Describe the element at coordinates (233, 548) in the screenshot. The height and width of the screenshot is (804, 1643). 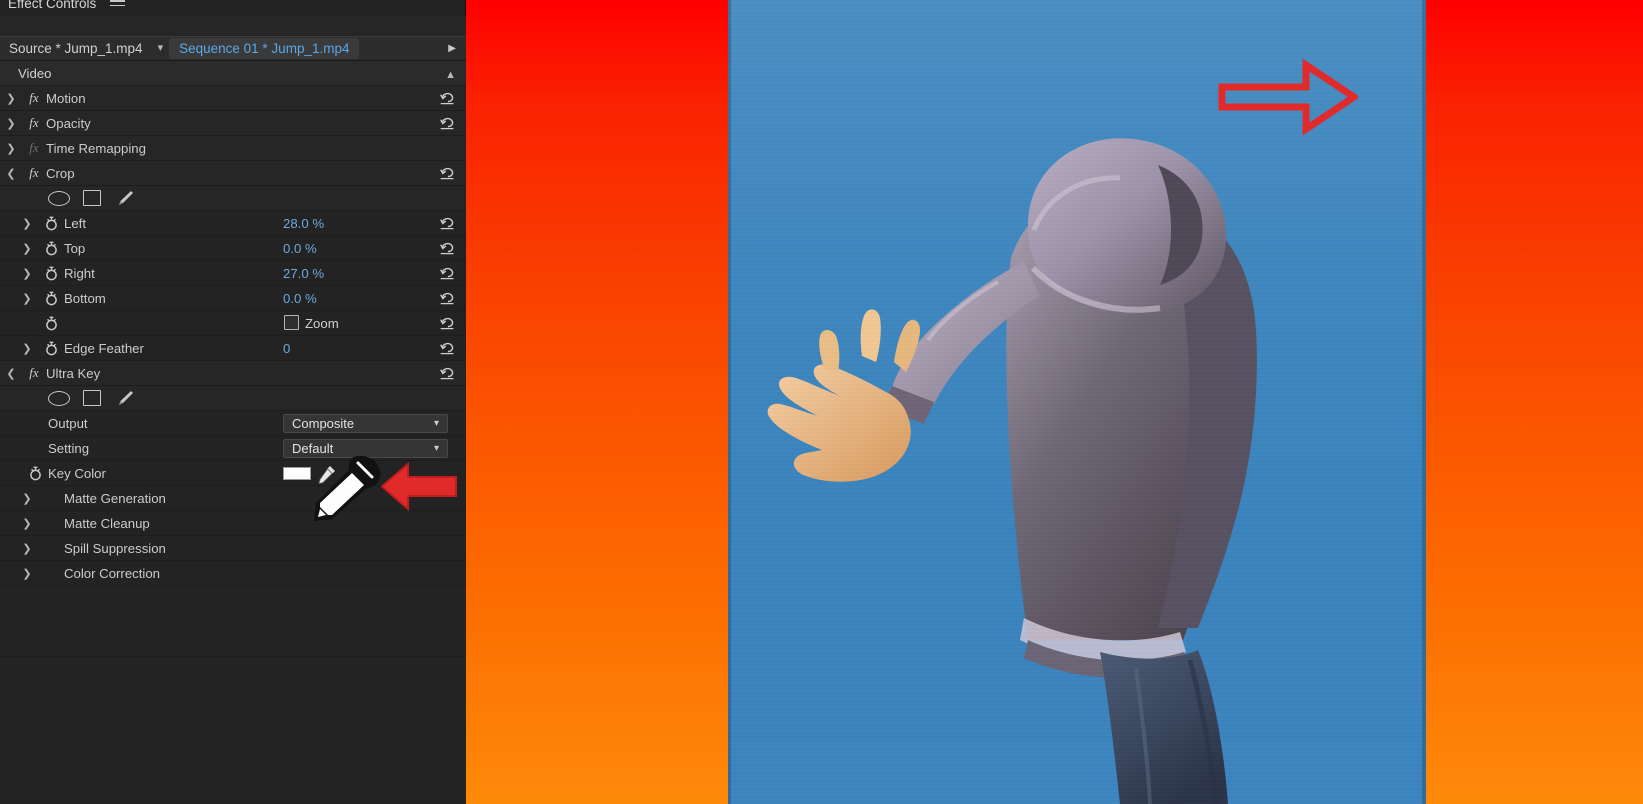
I see `param-row-spill-suppression: ❯ Spill Suppression` at that location.